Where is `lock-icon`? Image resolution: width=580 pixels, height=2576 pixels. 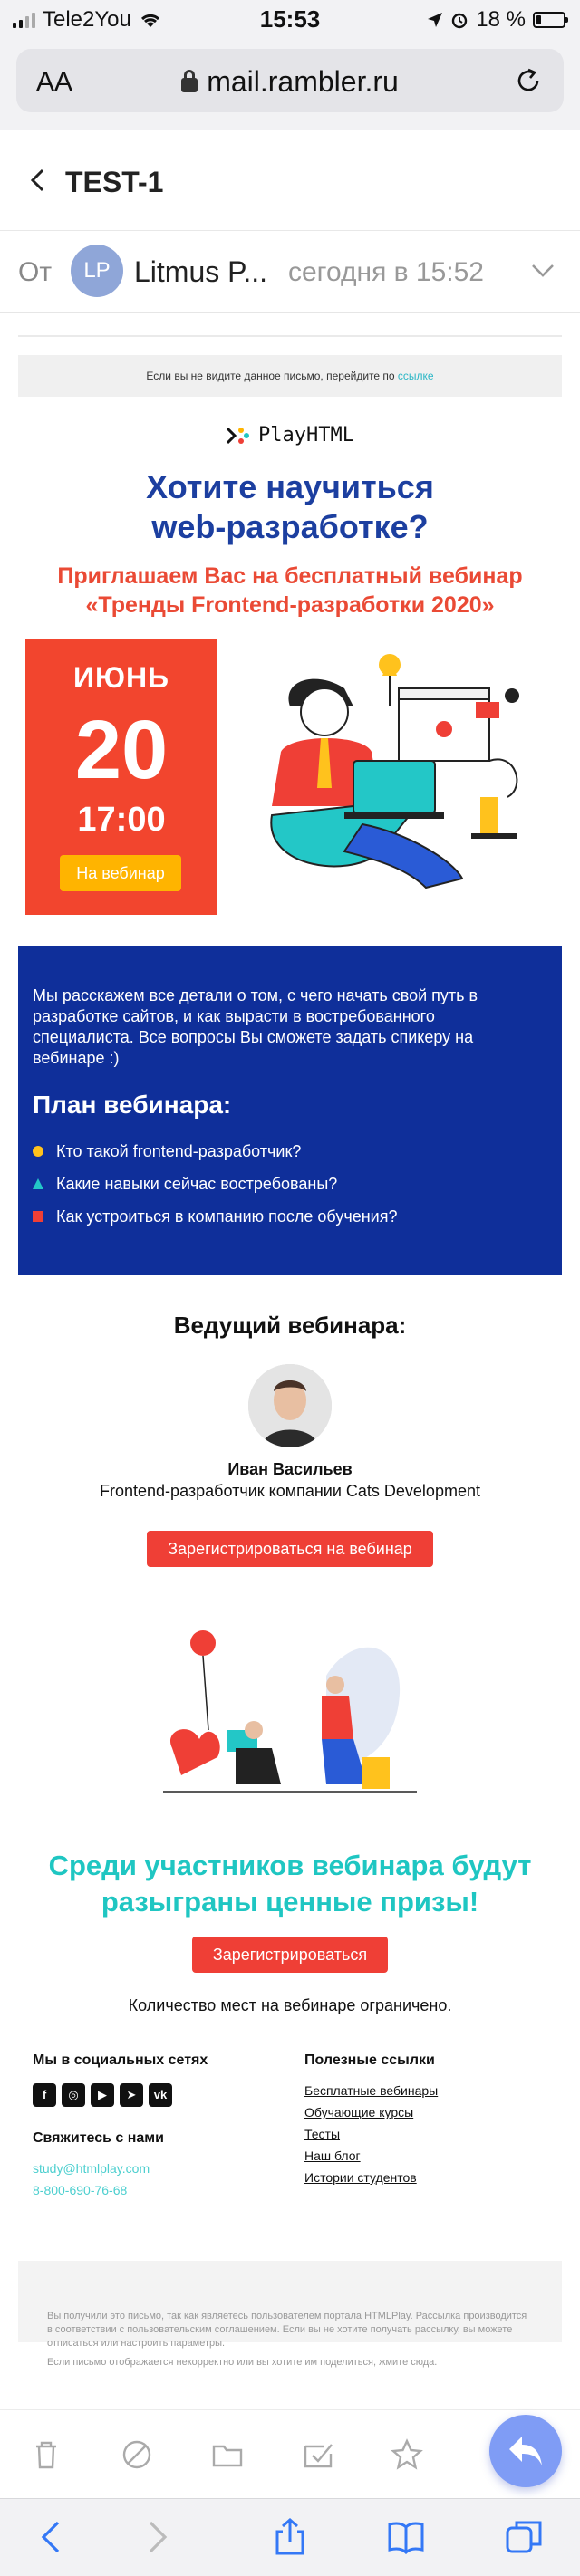
lock-icon is located at coordinates (189, 81).